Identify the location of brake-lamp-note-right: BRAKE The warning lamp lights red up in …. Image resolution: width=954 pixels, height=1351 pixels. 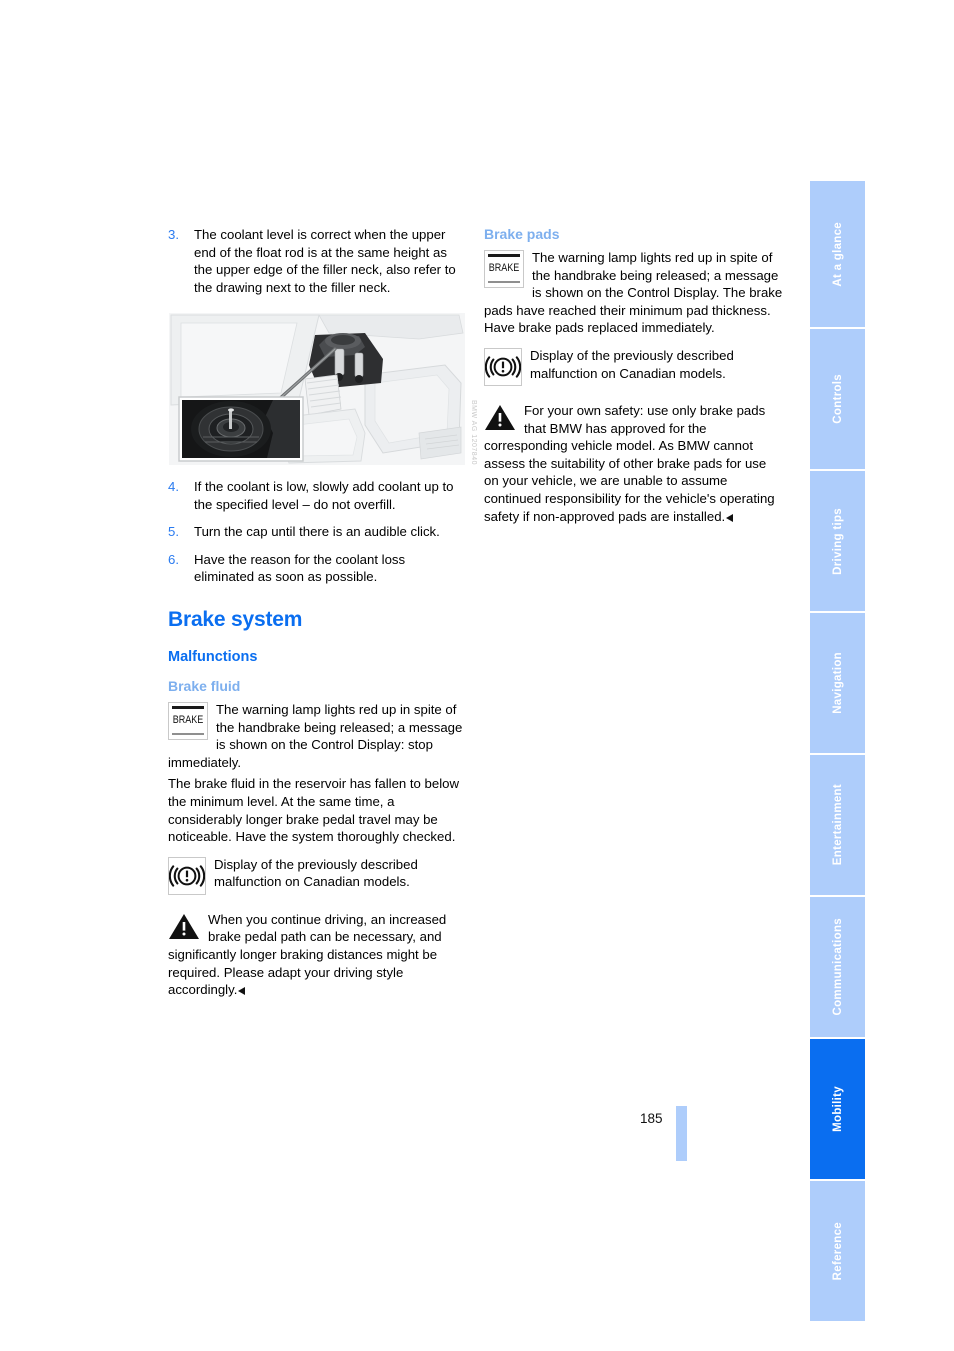
(634, 293).